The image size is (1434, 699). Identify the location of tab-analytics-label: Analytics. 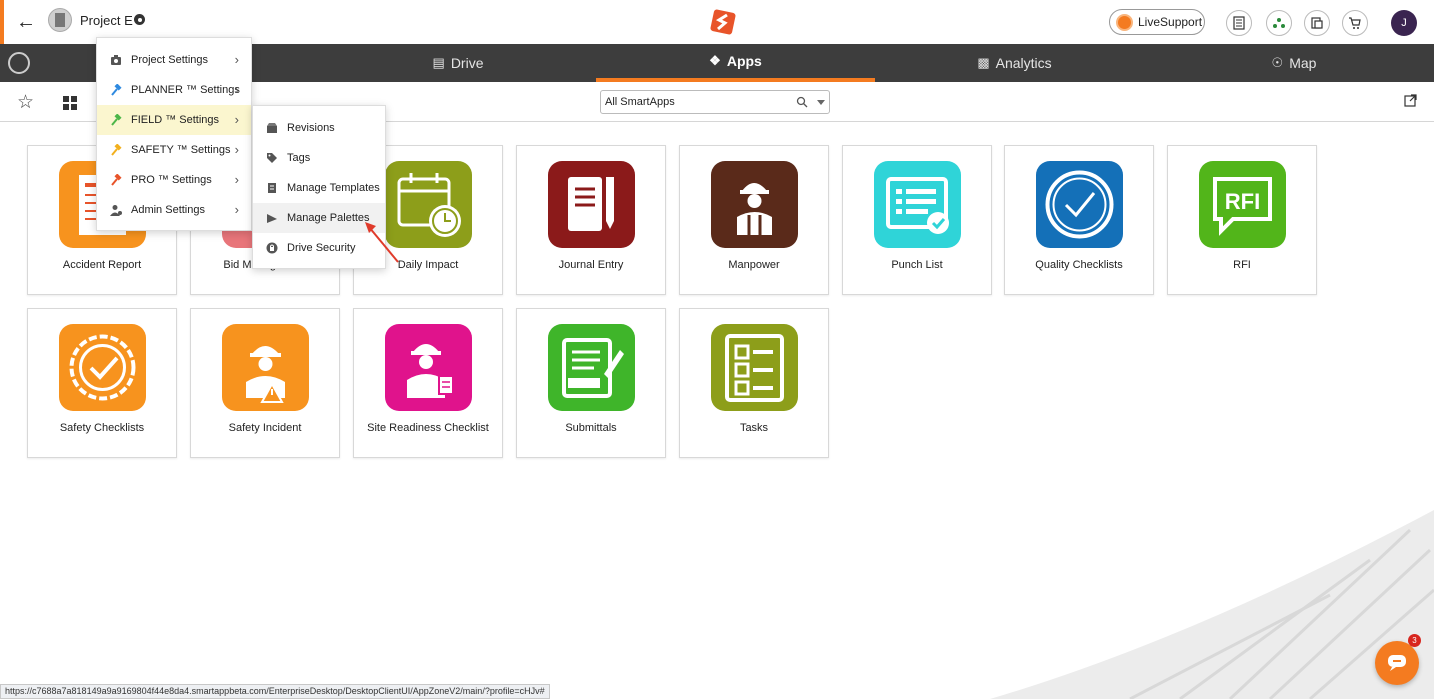
(1023, 63).